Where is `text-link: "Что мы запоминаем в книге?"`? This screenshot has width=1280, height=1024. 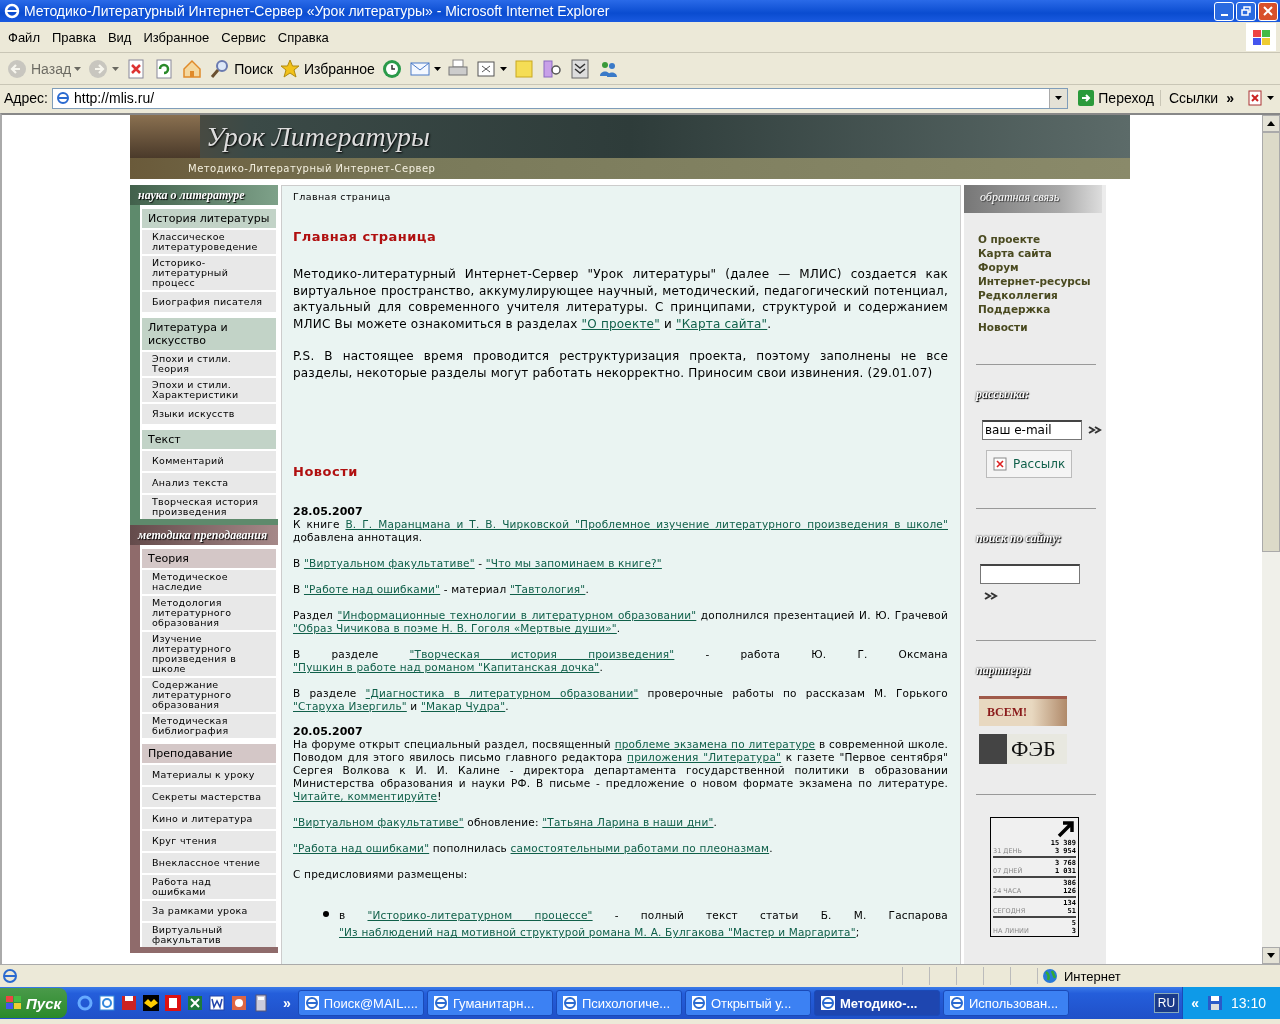
text-link: "Что мы запоминаем в книге?" is located at coordinates (573, 563).